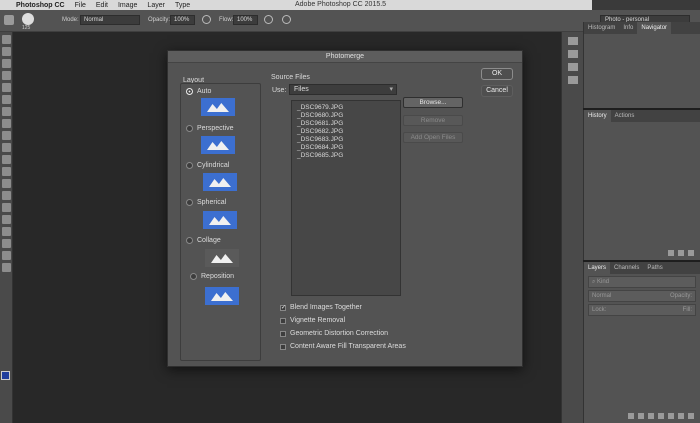  I want to click on adjustment-layer-icon, so click(661, 416).